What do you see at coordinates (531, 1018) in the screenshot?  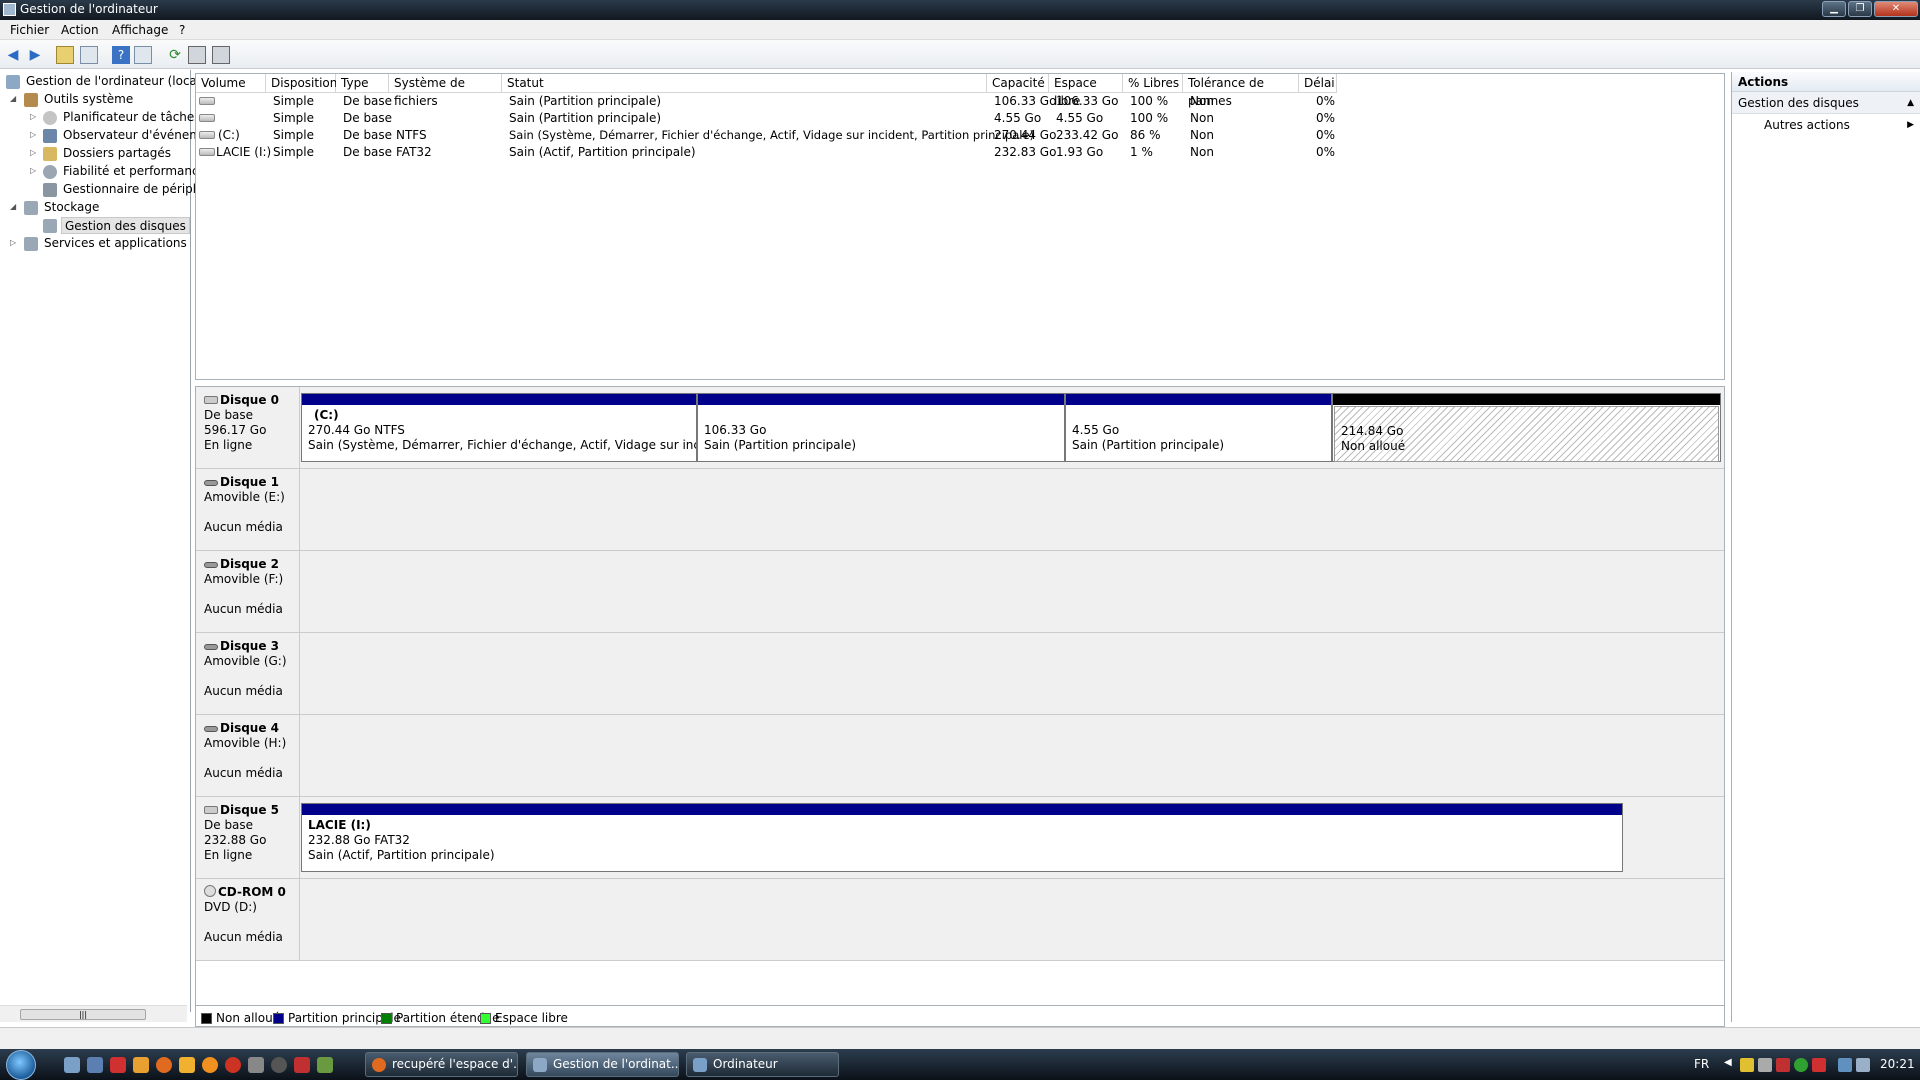 I see `legend-text: Espace libre` at bounding box center [531, 1018].